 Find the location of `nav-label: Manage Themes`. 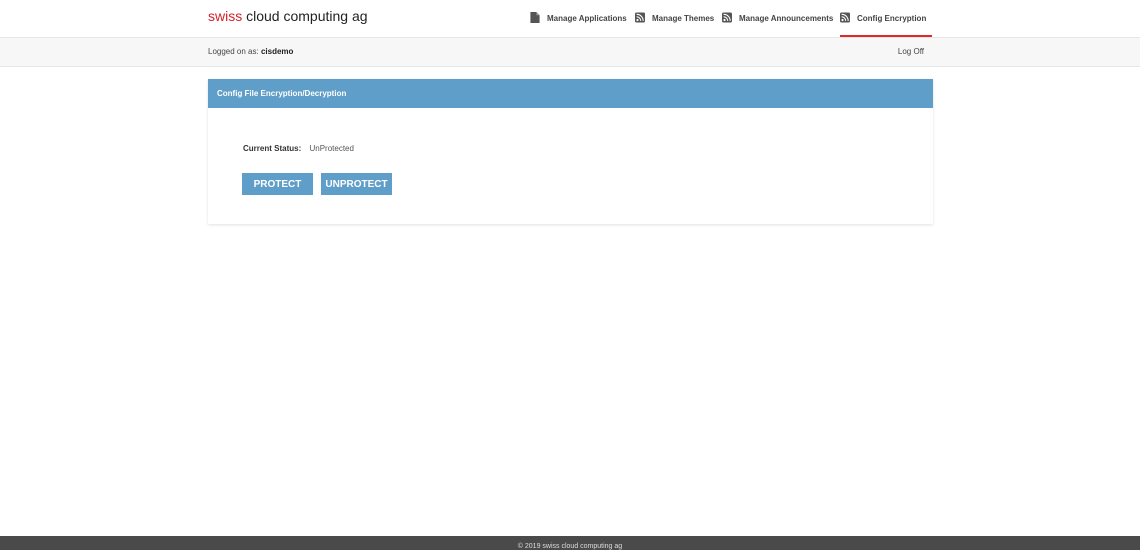

nav-label: Manage Themes is located at coordinates (683, 18).